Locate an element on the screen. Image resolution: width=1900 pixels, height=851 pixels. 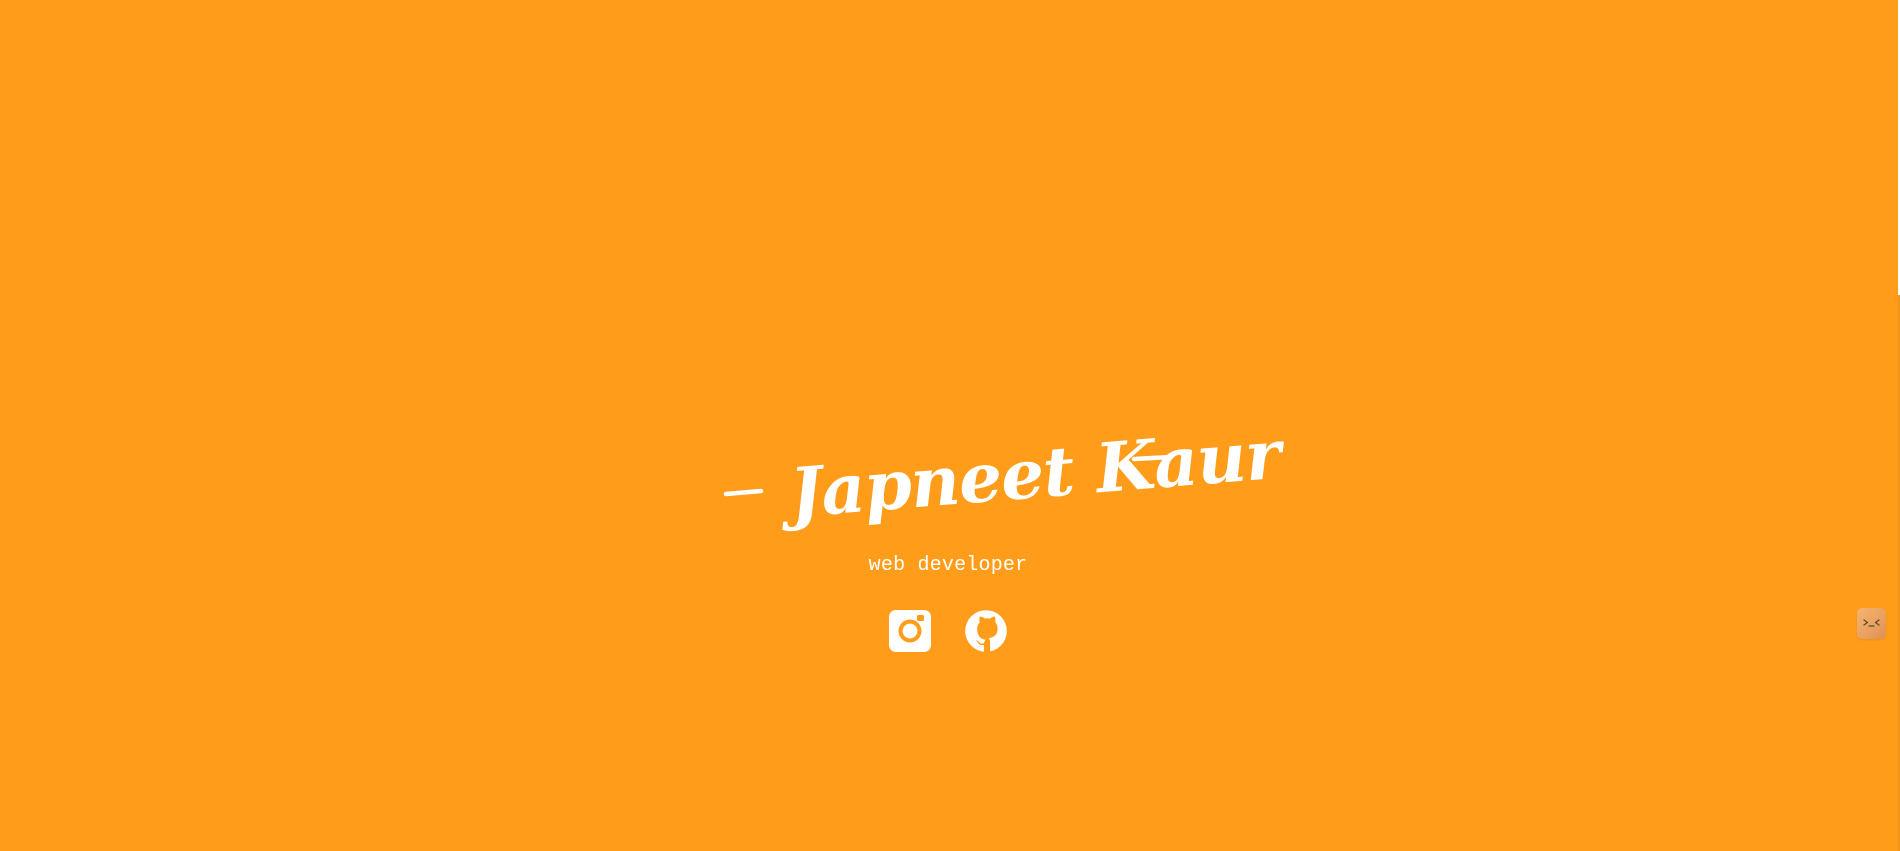
github-icon is located at coordinates (986, 631).